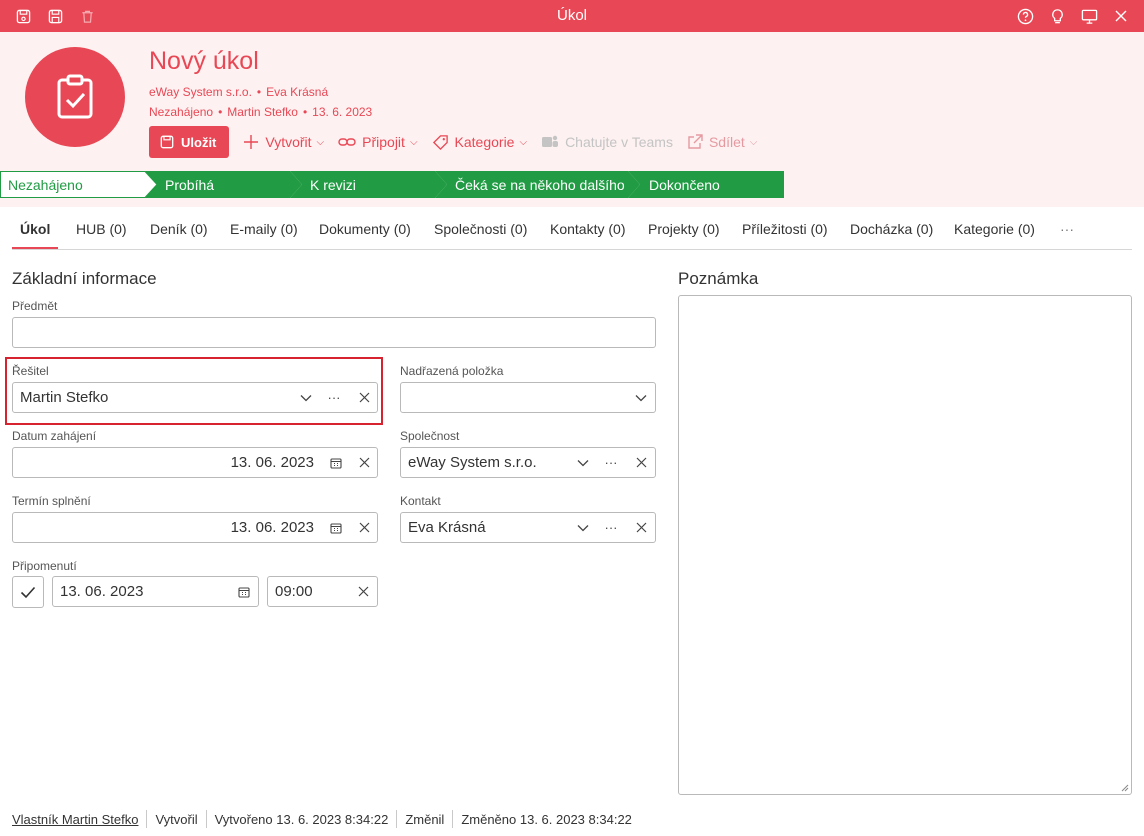 The width and height of the screenshot is (1144, 836). Describe the element at coordinates (1125, 788) in the screenshot. I see `resize-handle-icon` at that location.